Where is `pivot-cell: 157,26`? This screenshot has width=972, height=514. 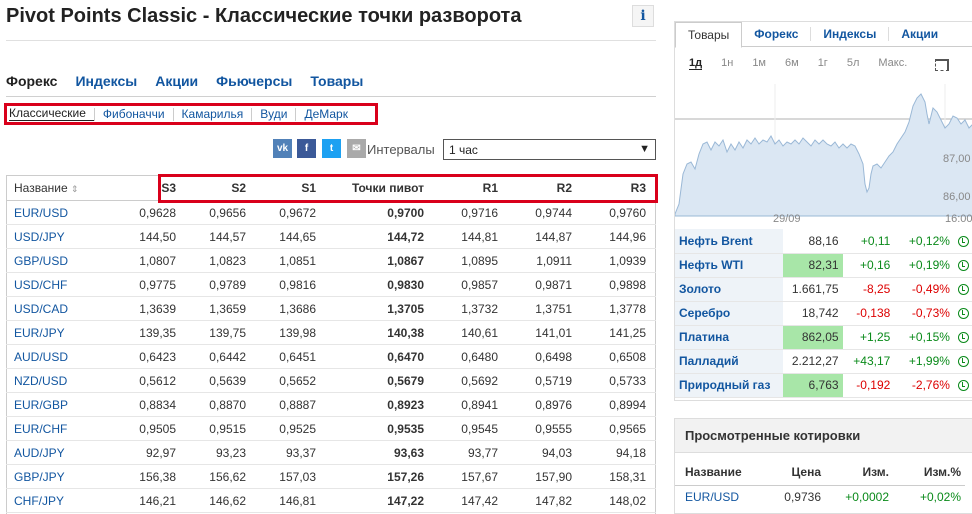 pivot-cell: 157,26 is located at coordinates (380, 476).